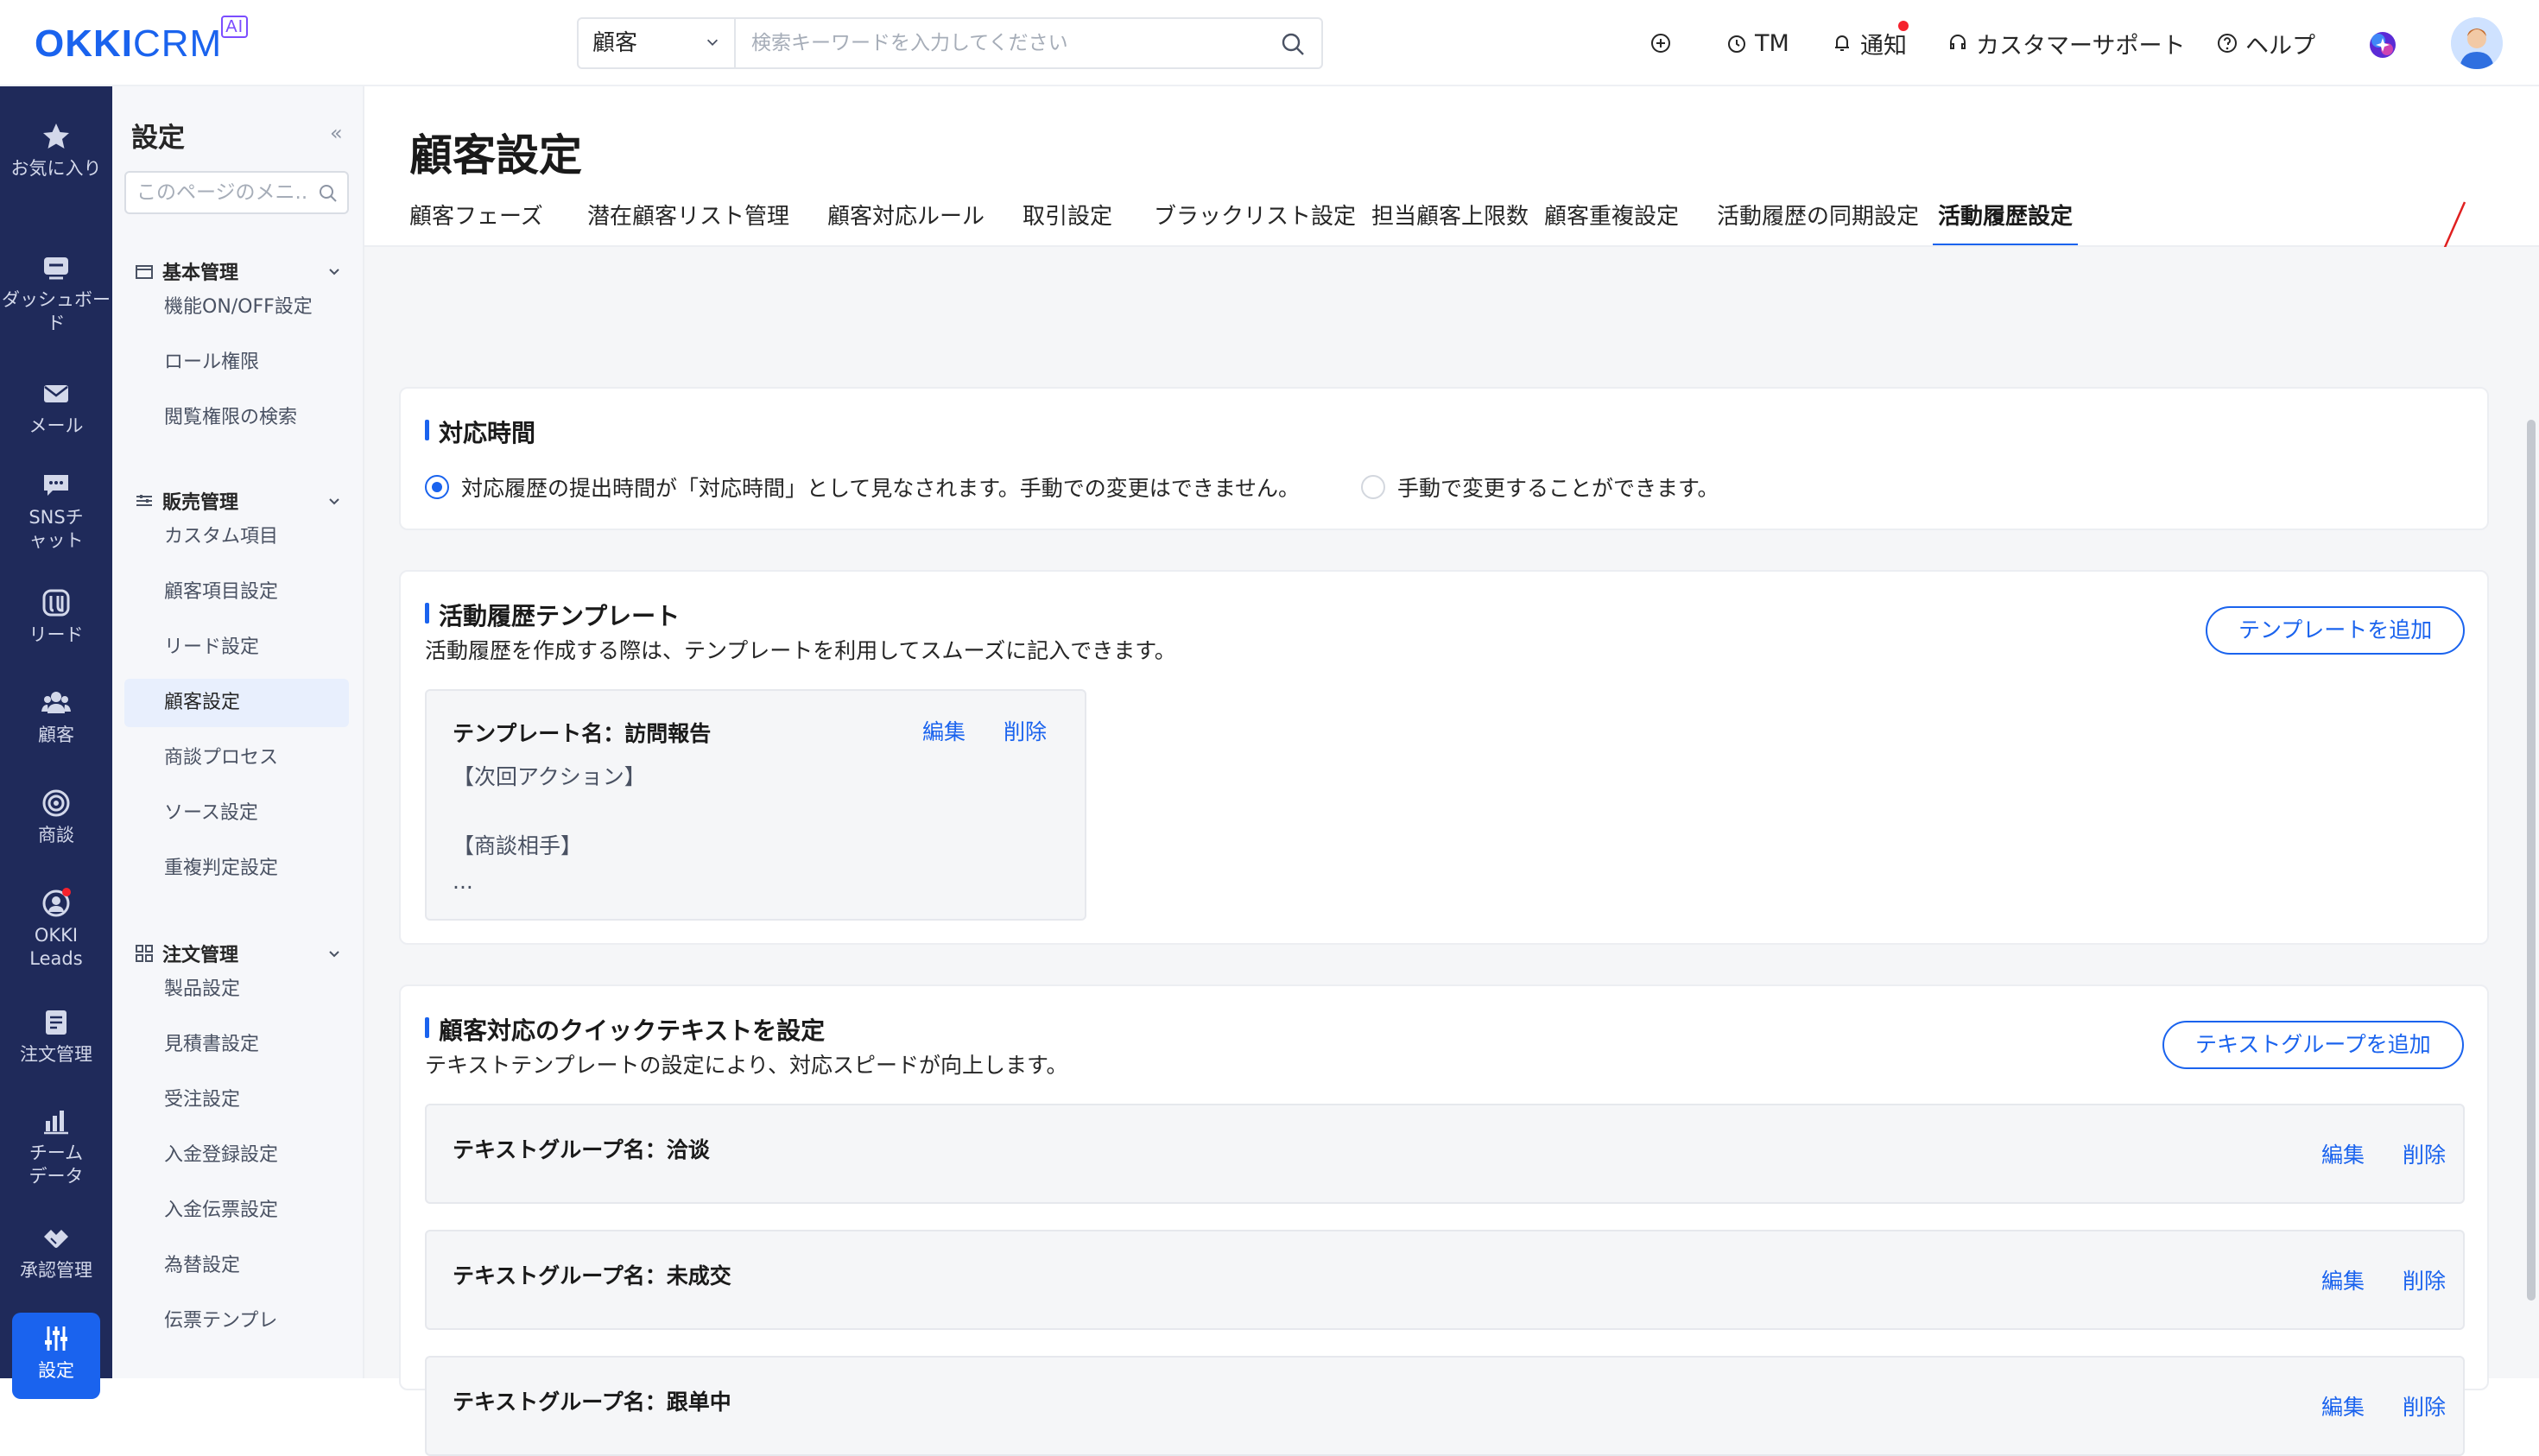  Describe the element at coordinates (56, 817) in the screenshot. I see `nav-deal: 商談` at that location.